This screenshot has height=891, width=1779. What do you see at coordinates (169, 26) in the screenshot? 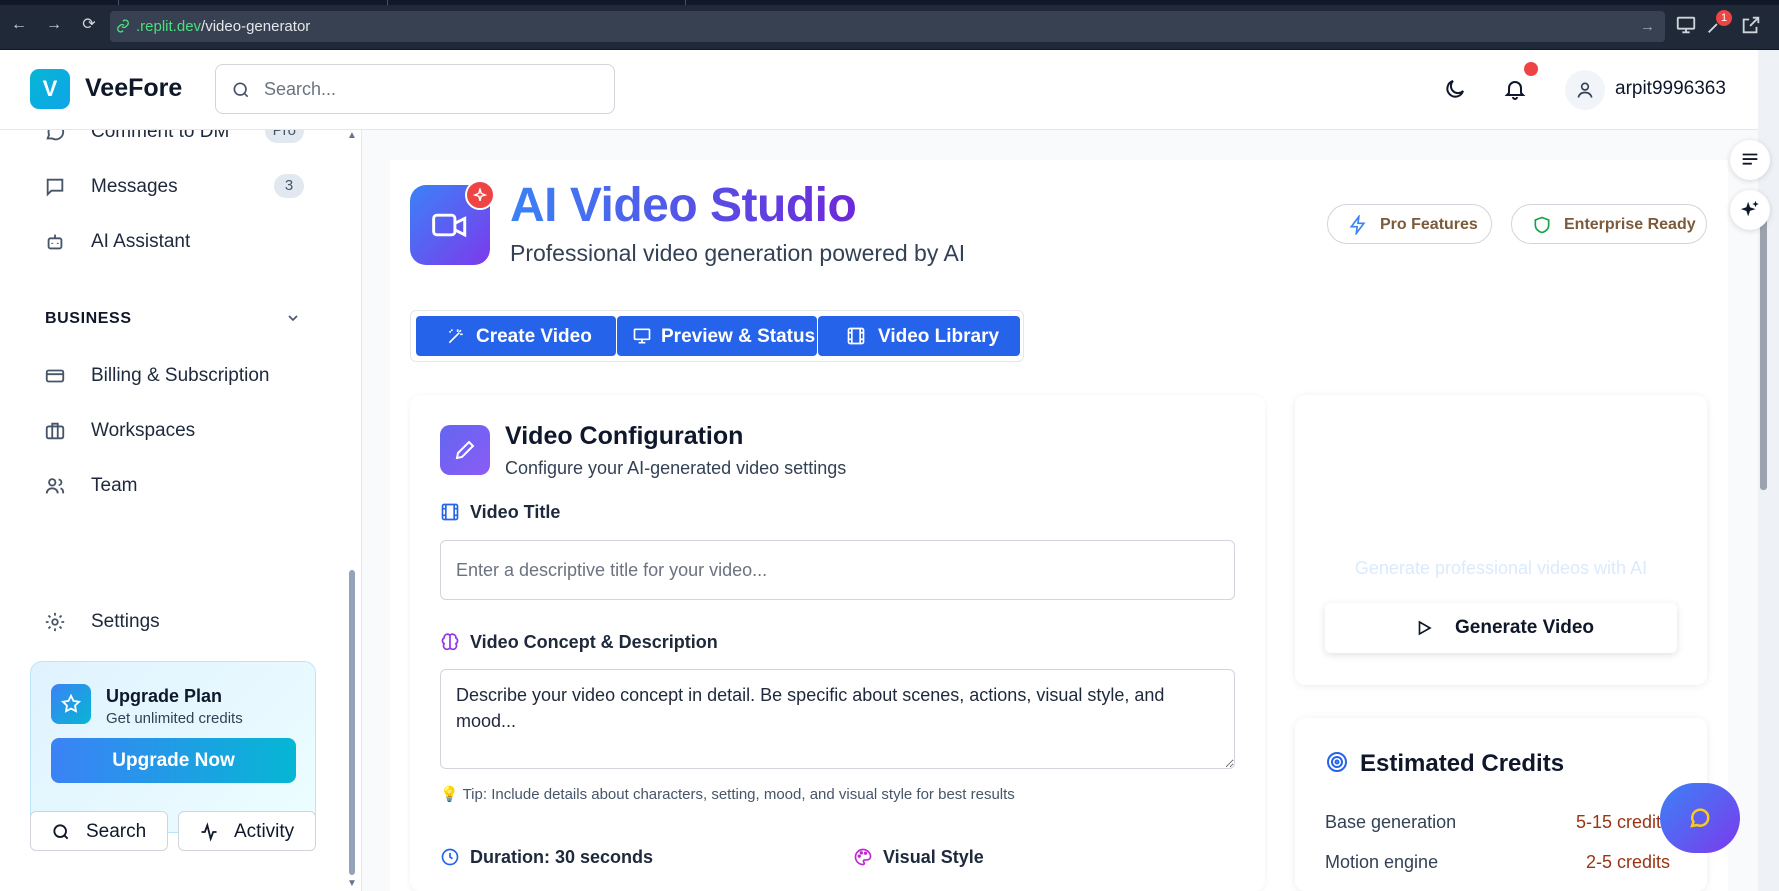
I see `url-domain: .replit.dev` at bounding box center [169, 26].